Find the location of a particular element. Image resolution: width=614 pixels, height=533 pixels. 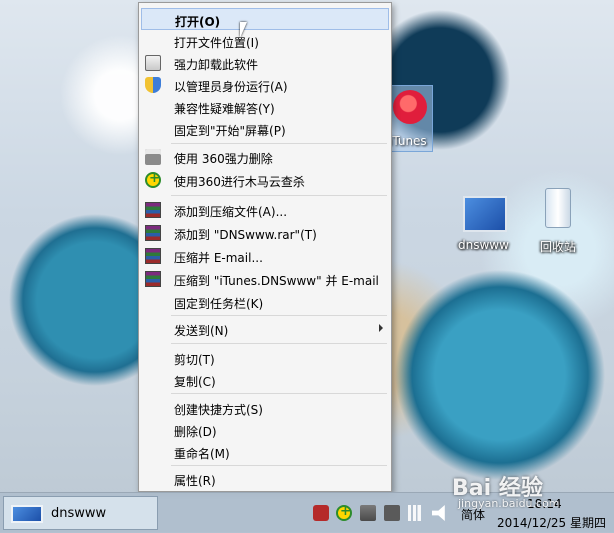

menu-item-pin-to-start: 固定到"开始"屏幕(P) is located at coordinates (265, 129).